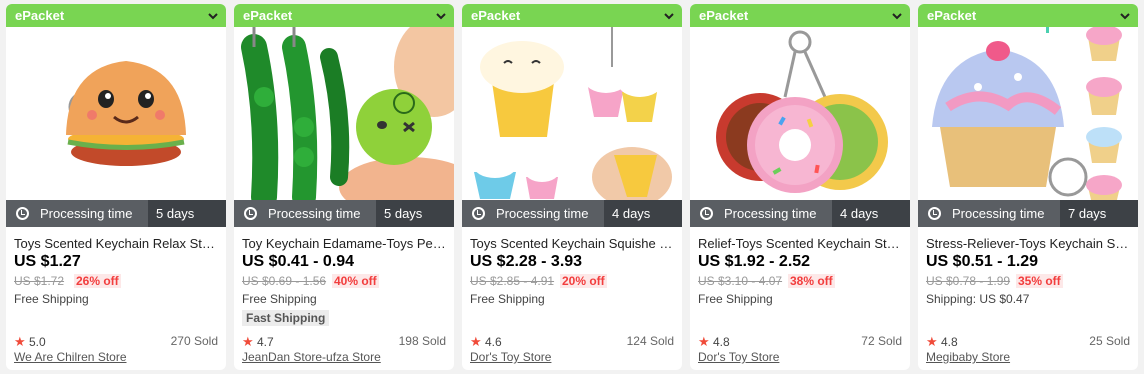 Image resolution: width=1144 pixels, height=374 pixels. What do you see at coordinates (37, 342) in the screenshot?
I see `rating-value: 5.0` at bounding box center [37, 342].